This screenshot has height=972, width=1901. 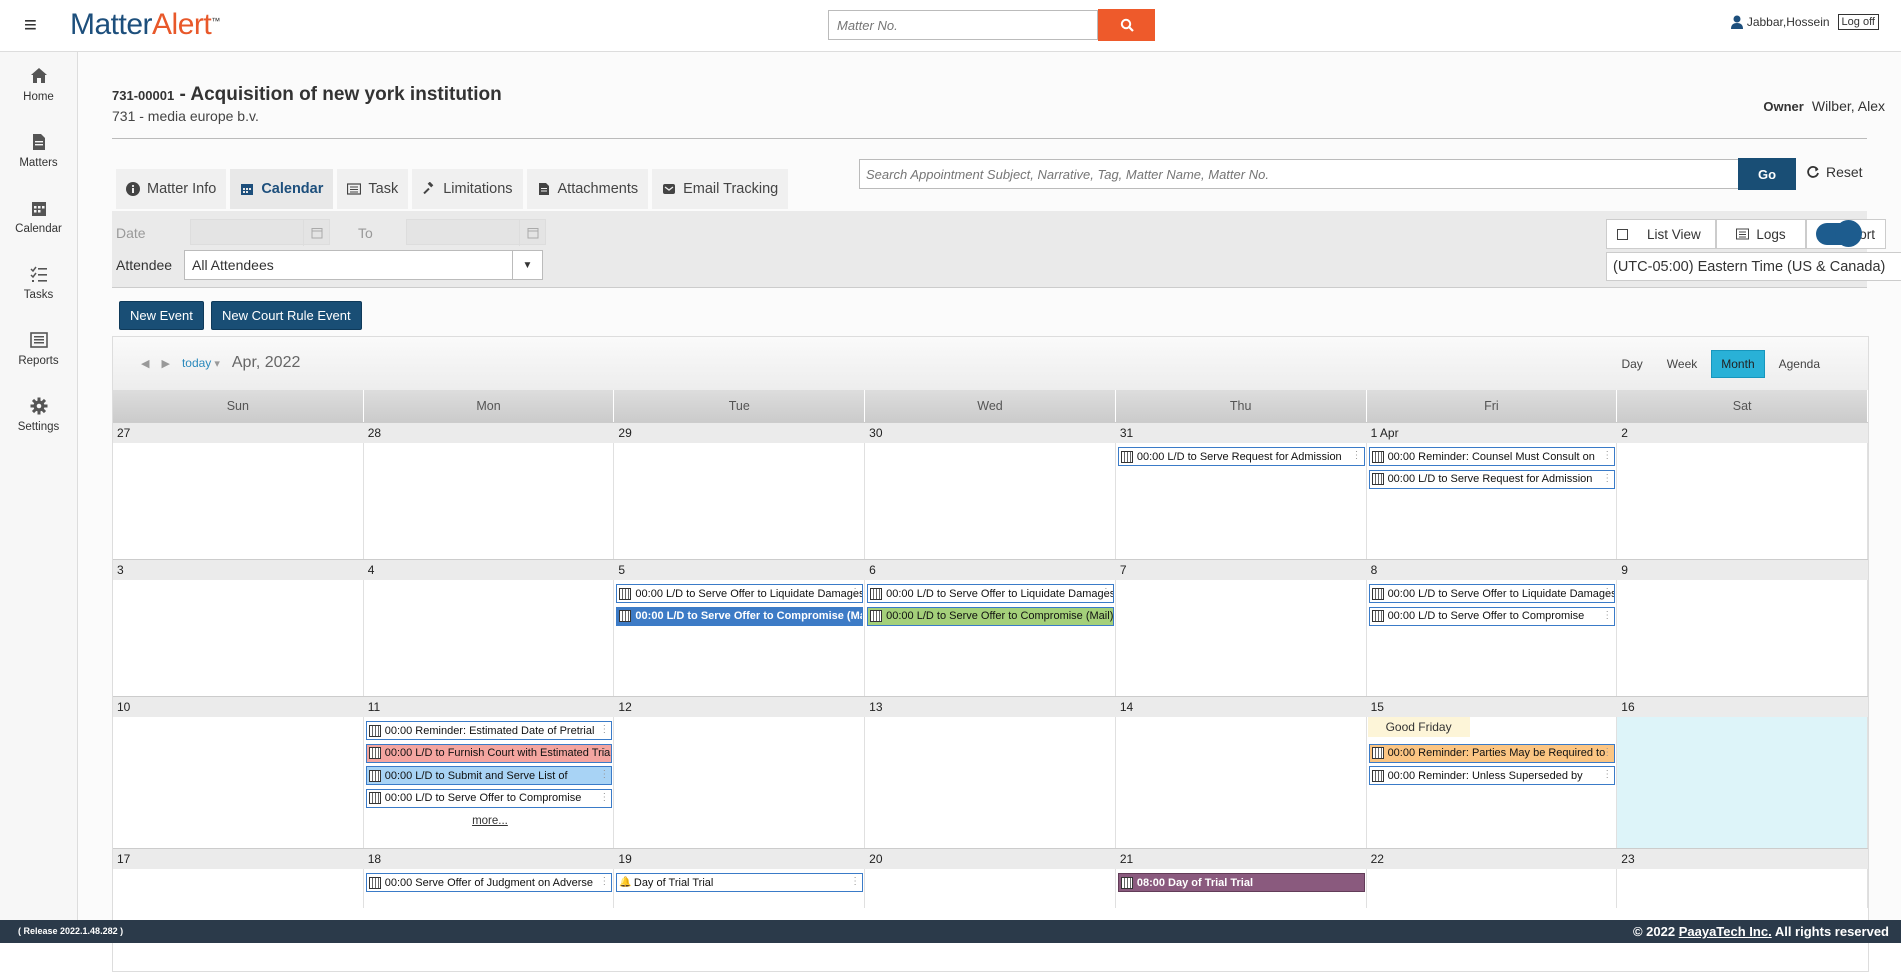 I want to click on sidebar-item-tasks: Tasks, so click(x=38, y=283).